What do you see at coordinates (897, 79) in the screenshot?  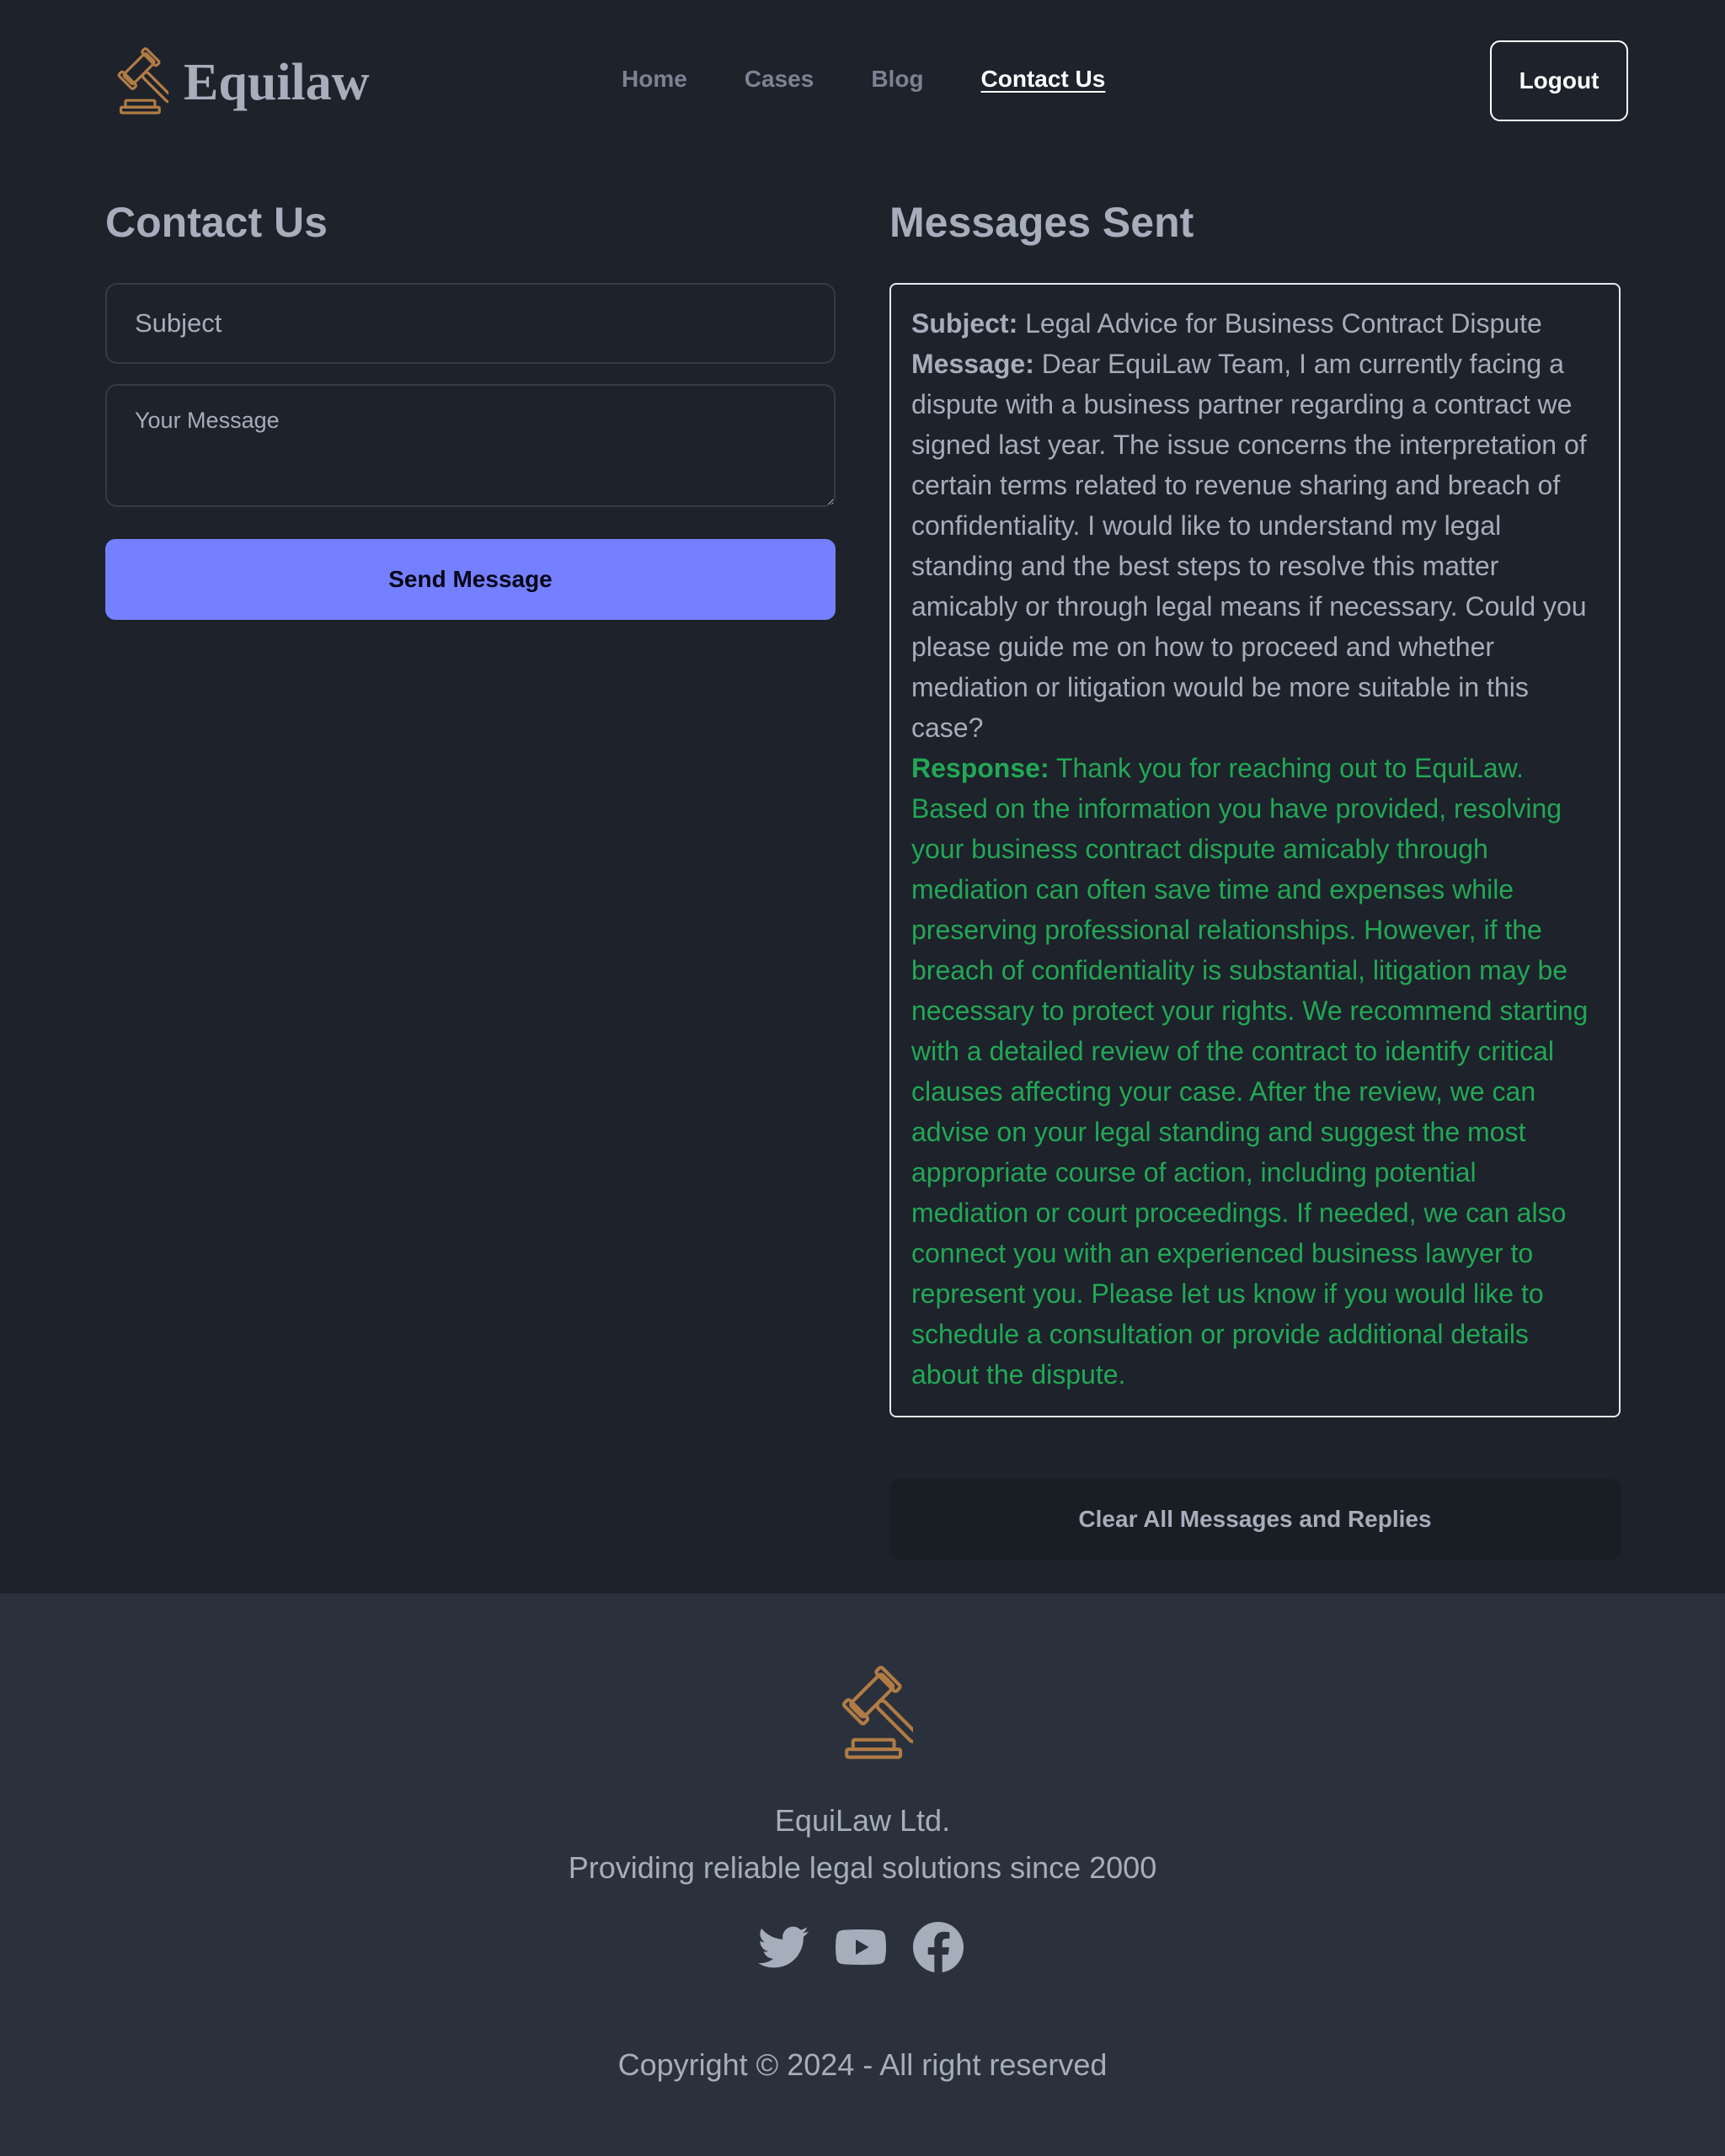 I see `nav-blog: Blog` at bounding box center [897, 79].